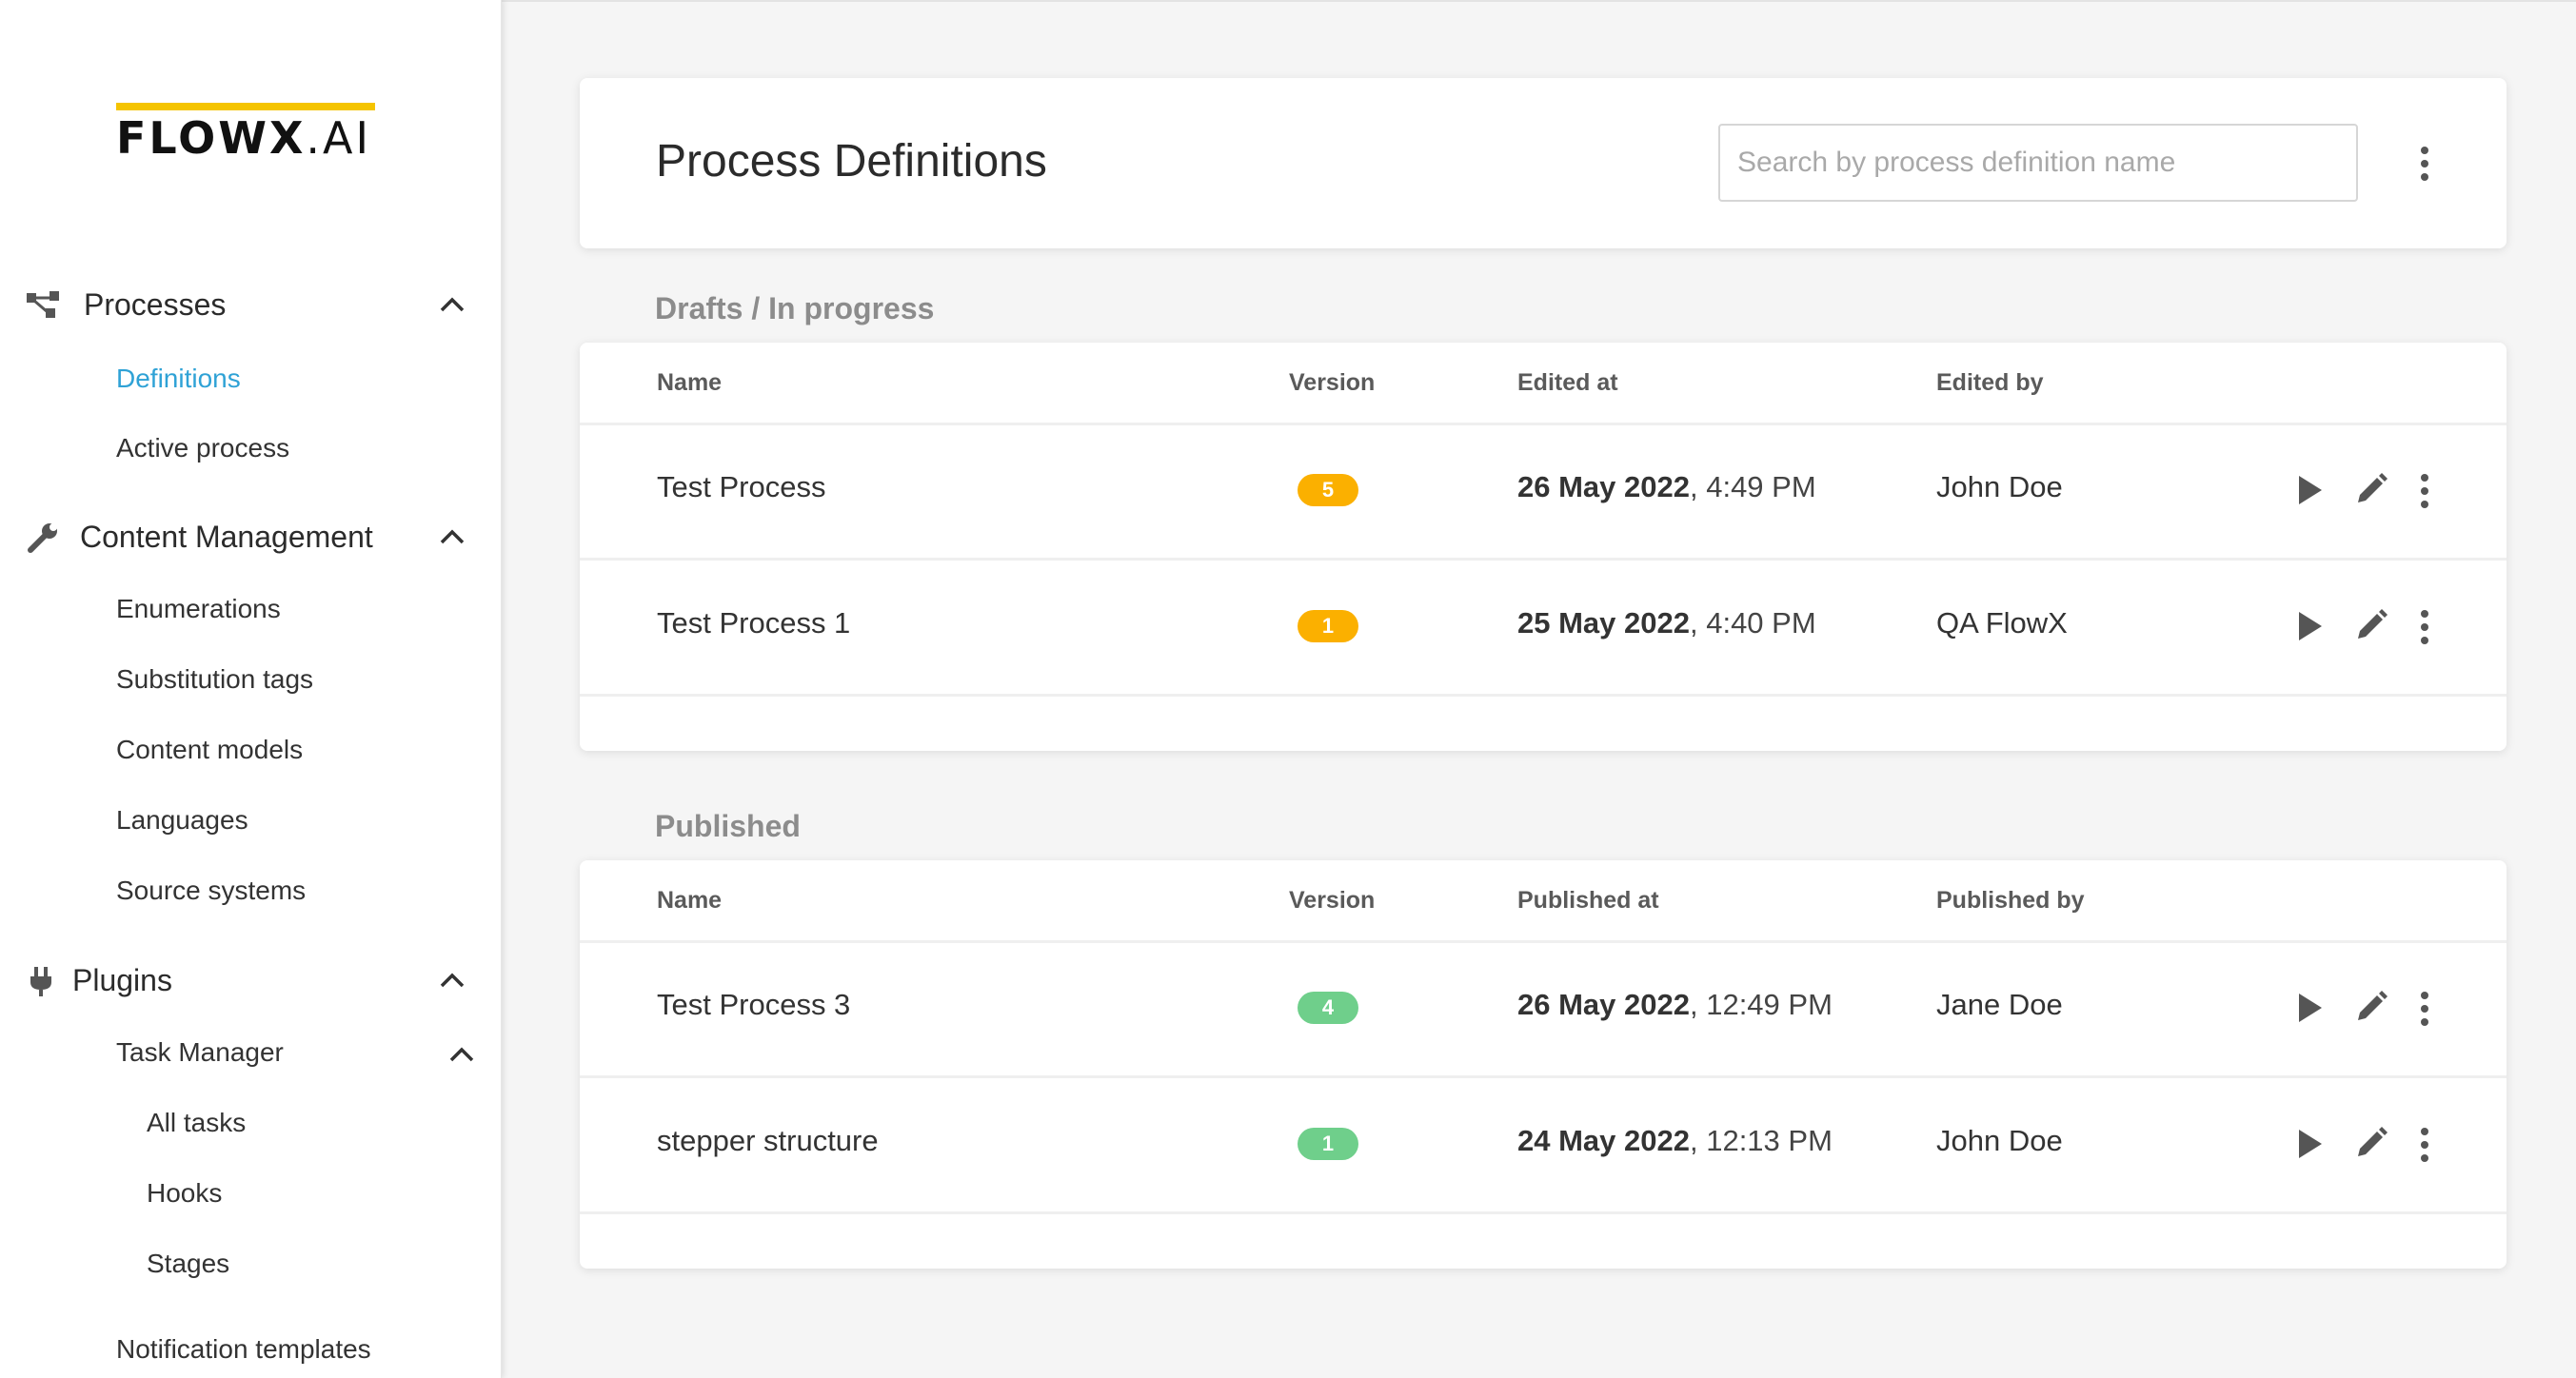 This screenshot has width=2576, height=1378. What do you see at coordinates (1761, 1140) in the screenshot?
I see `published-time: , 12:13 PM` at bounding box center [1761, 1140].